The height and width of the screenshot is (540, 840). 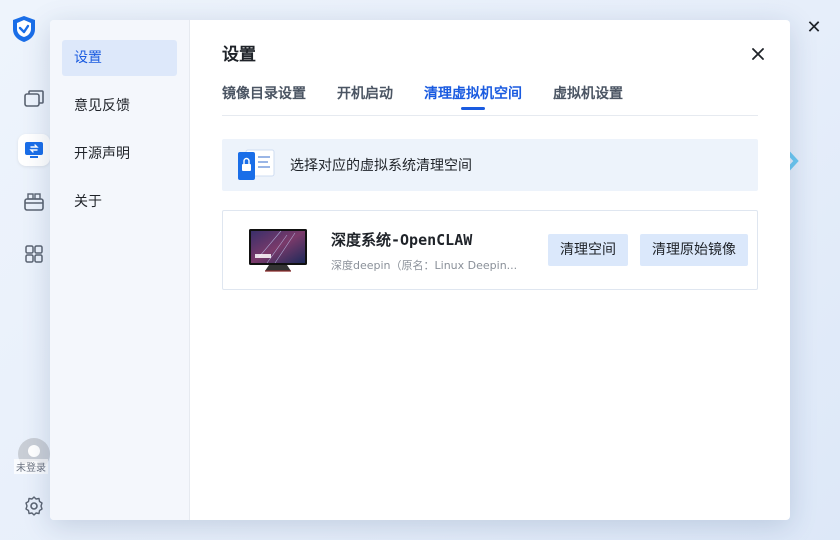 What do you see at coordinates (256, 164) in the screenshot?
I see `secure-document-icon` at bounding box center [256, 164].